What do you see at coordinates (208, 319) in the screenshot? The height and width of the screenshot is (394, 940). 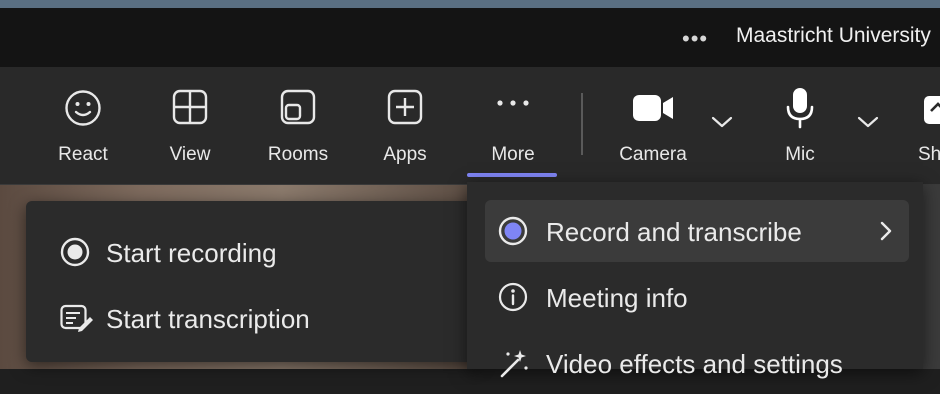 I see `start-transcription-label: Start transcription` at bounding box center [208, 319].